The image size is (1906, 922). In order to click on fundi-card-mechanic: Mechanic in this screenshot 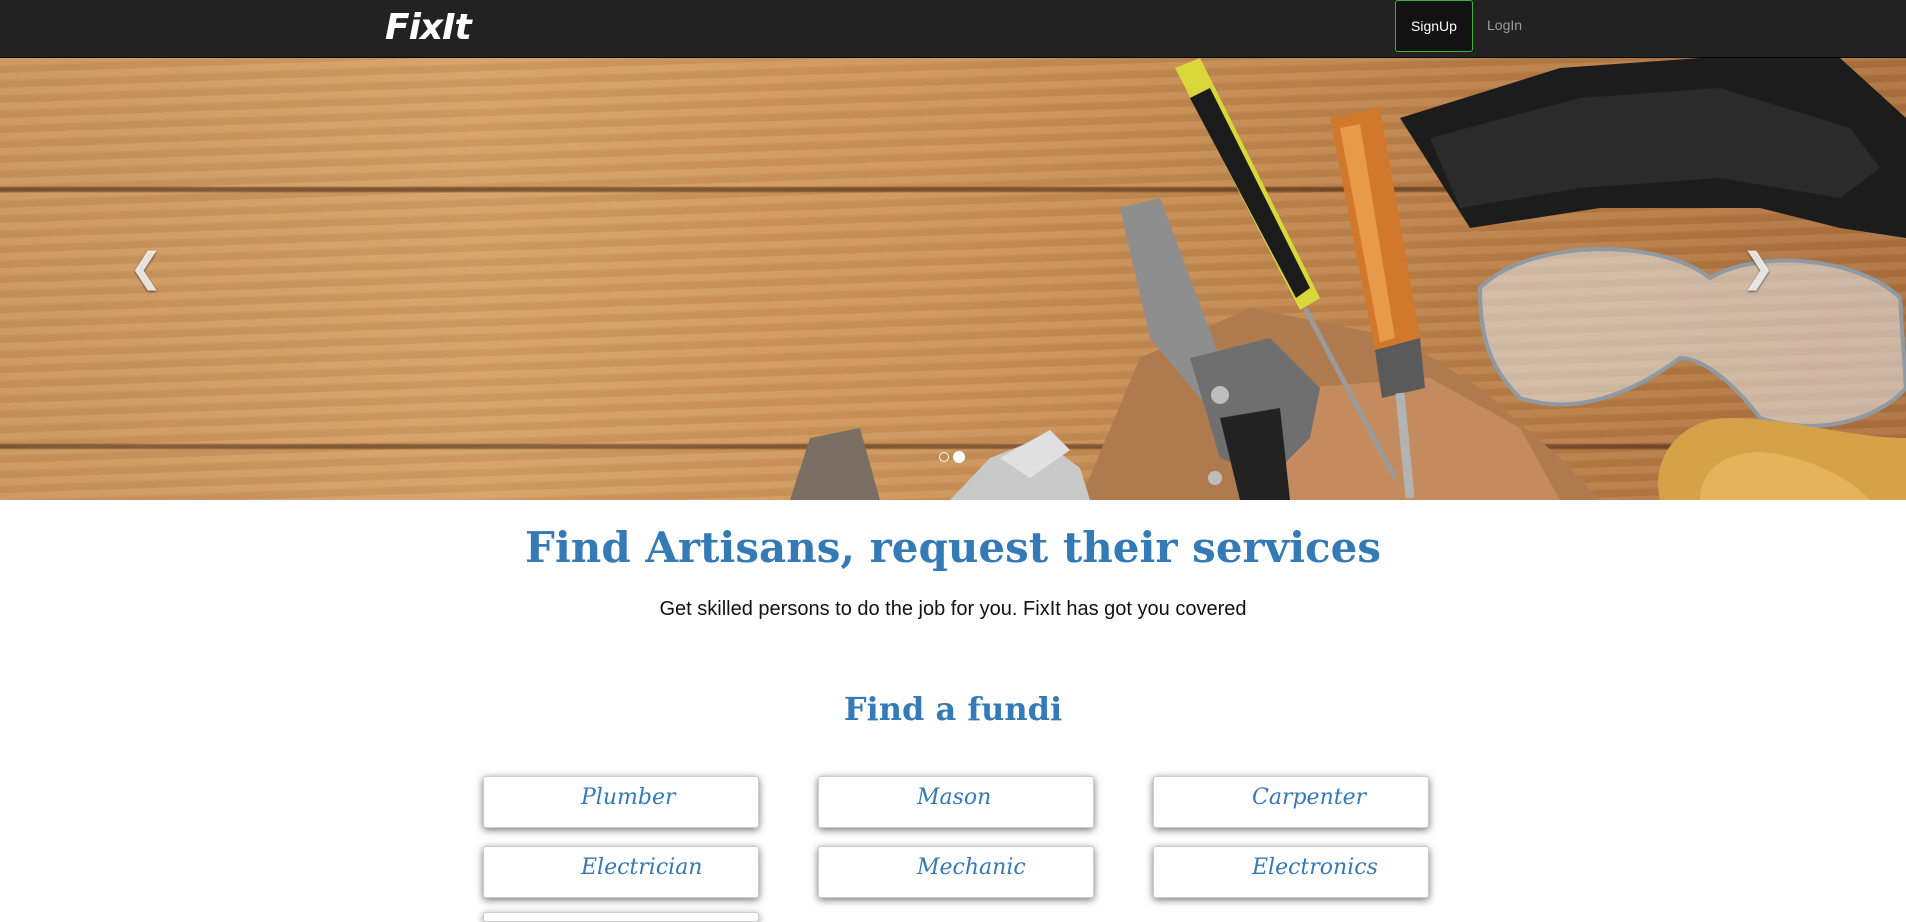, I will do `click(956, 872)`.